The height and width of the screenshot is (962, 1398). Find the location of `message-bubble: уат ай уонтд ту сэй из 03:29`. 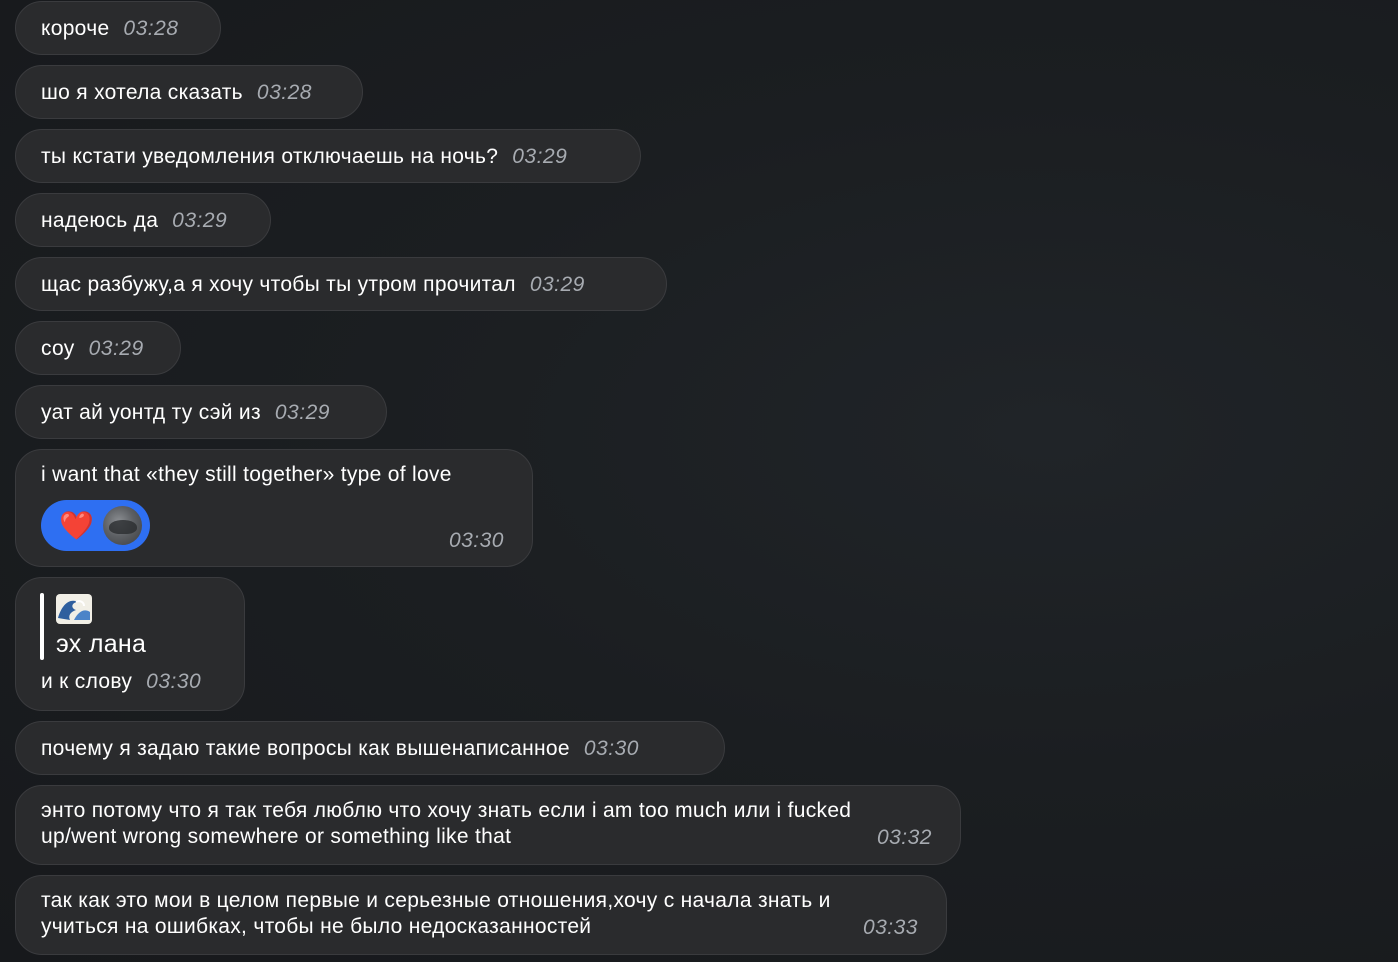

message-bubble: уат ай уонтд ту сэй из 03:29 is located at coordinates (201, 412).